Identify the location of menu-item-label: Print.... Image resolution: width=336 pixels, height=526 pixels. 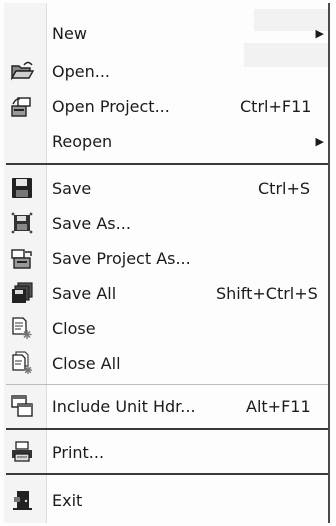
(78, 452).